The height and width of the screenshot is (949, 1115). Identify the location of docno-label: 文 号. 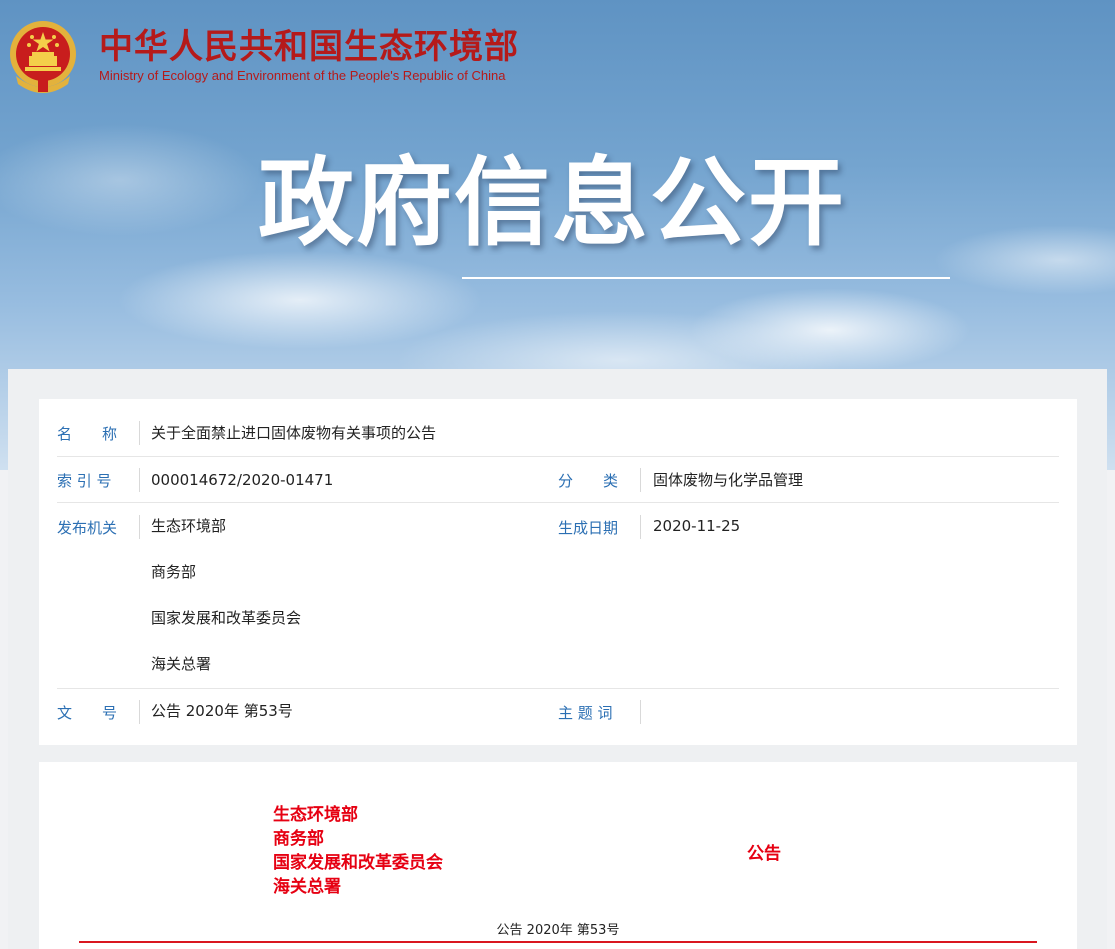
(87, 713).